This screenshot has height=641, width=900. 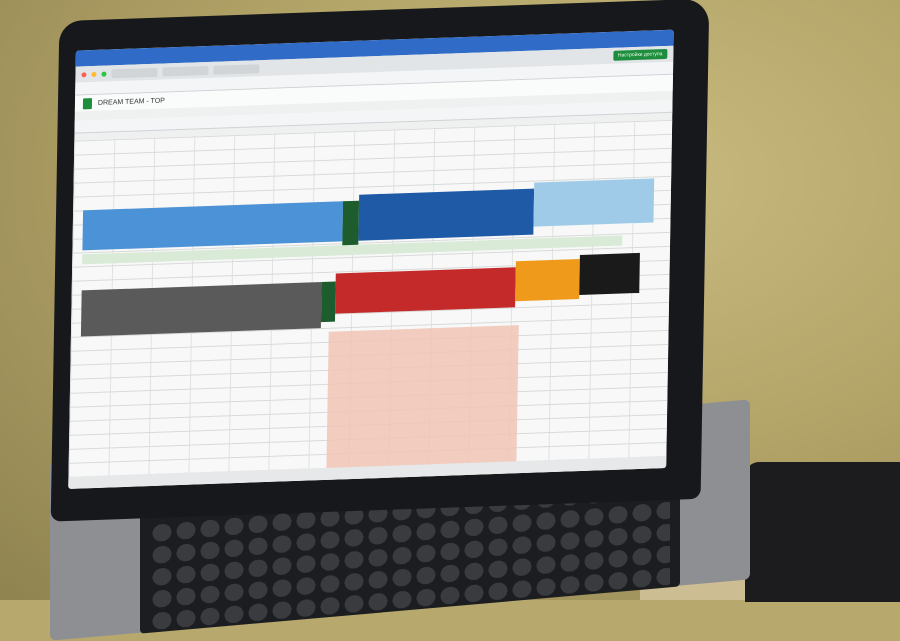 I want to click on maximize-icon, so click(x=104, y=74).